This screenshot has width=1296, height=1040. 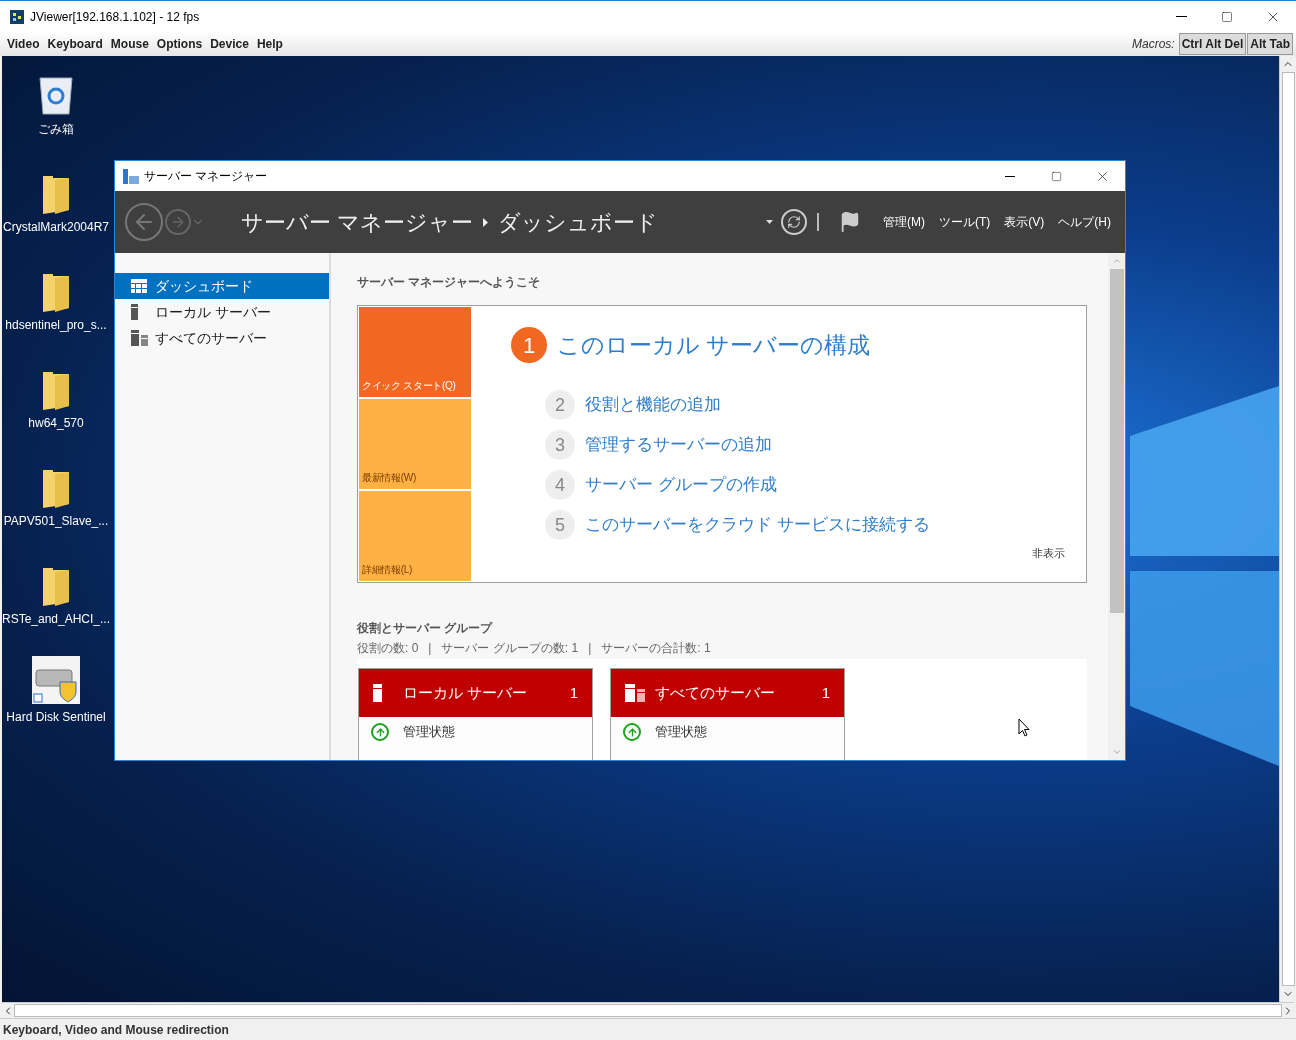 What do you see at coordinates (904, 222) in the screenshot?
I see `header-menu-item: 管理(M)` at bounding box center [904, 222].